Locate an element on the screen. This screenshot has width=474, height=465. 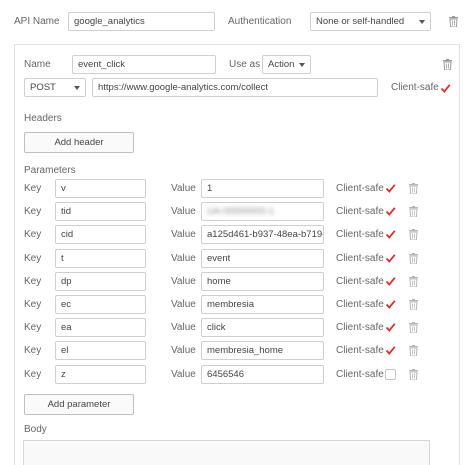
use-as-label: Use as is located at coordinates (245, 64).